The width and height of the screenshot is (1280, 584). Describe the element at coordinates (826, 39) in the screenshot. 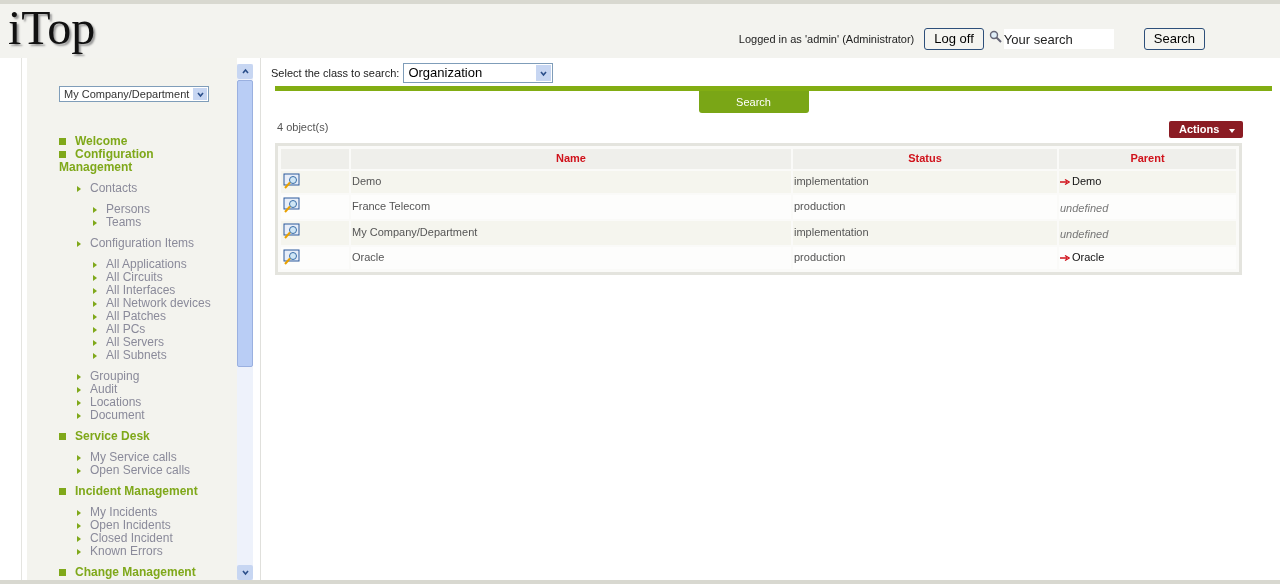

I see `login-info: Logged in as 'admin' (Administrator)` at that location.